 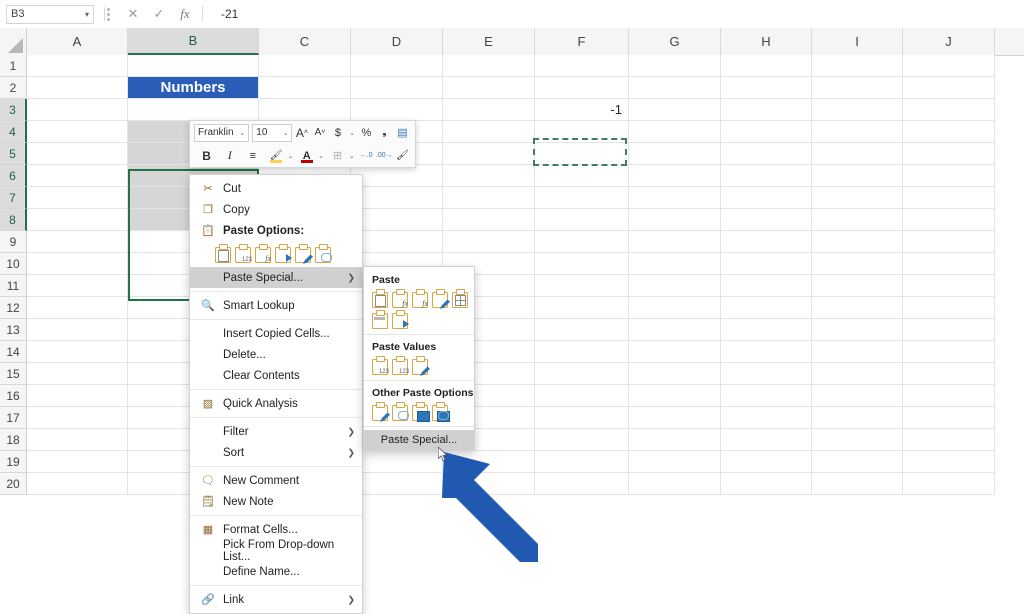 I want to click on cell-e6, so click(x=489, y=176).